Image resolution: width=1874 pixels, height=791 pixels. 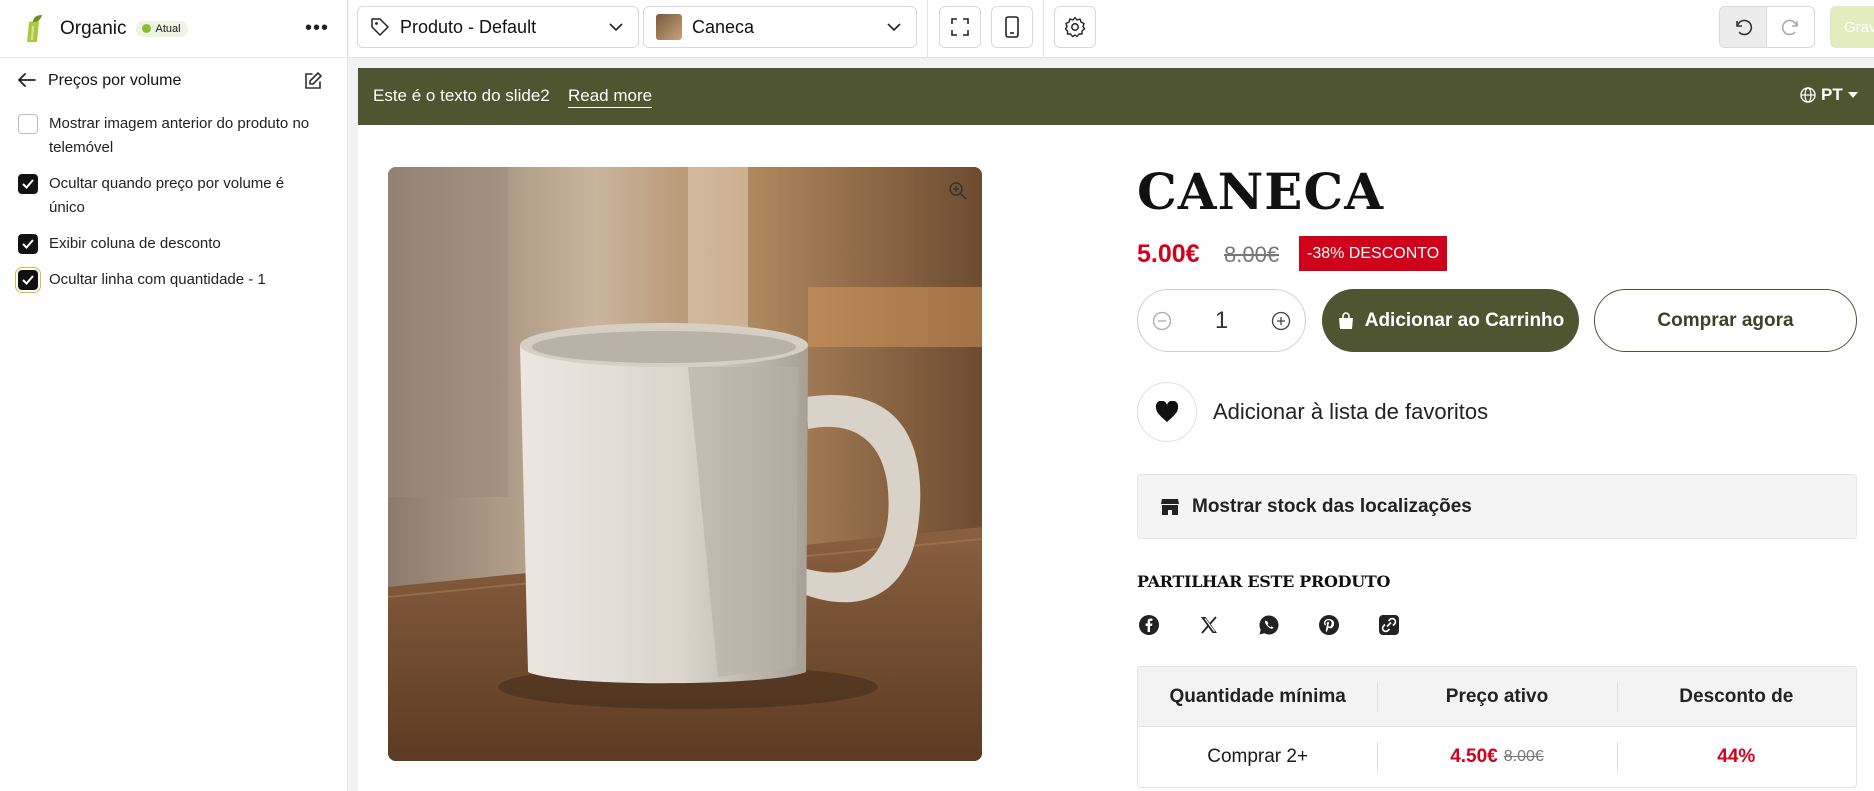 What do you see at coordinates (610, 97) in the screenshot?
I see `announcement-link: Read more` at bounding box center [610, 97].